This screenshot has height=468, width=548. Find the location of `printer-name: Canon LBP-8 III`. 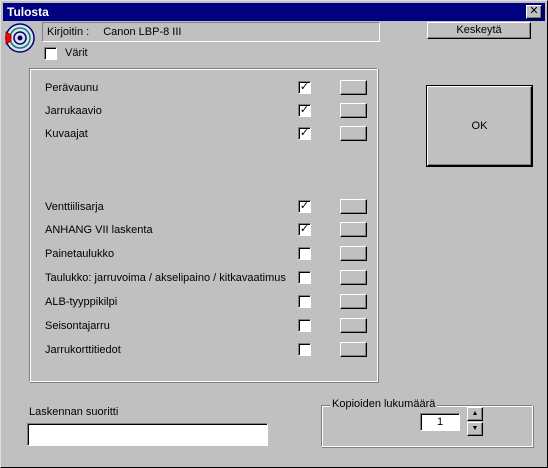

printer-name: Canon LBP-8 III is located at coordinates (142, 32).